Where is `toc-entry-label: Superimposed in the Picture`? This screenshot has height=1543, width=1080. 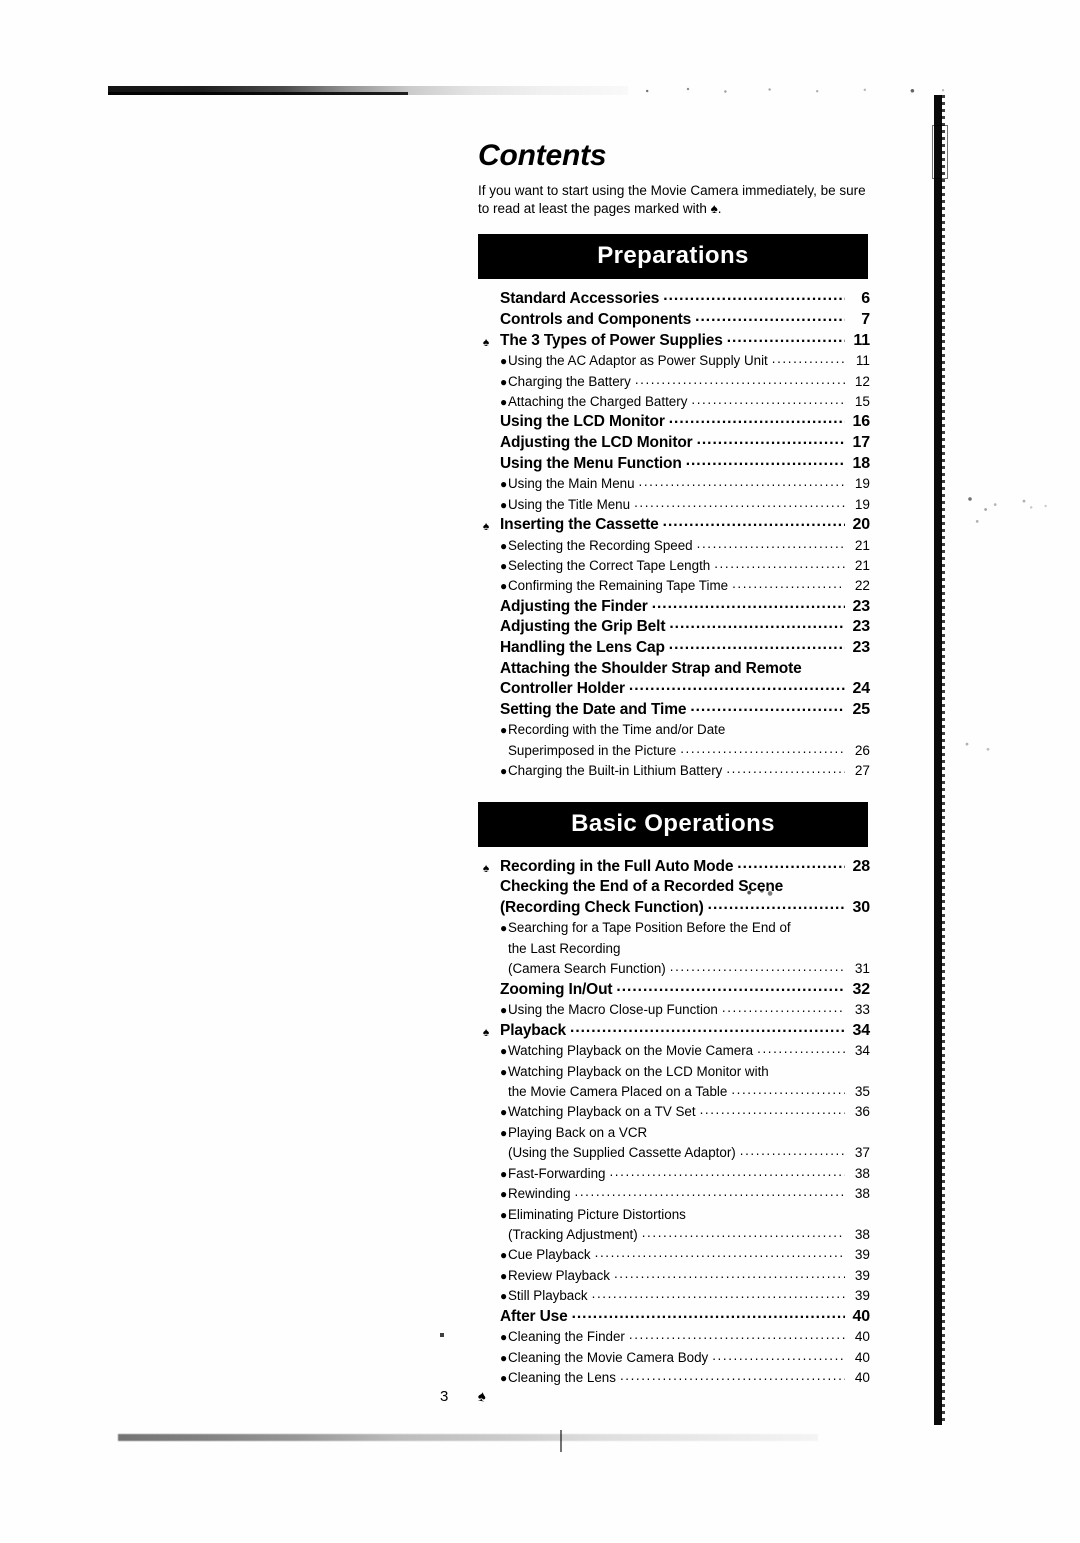 toc-entry-label: Superimposed in the Picture is located at coordinates (592, 750).